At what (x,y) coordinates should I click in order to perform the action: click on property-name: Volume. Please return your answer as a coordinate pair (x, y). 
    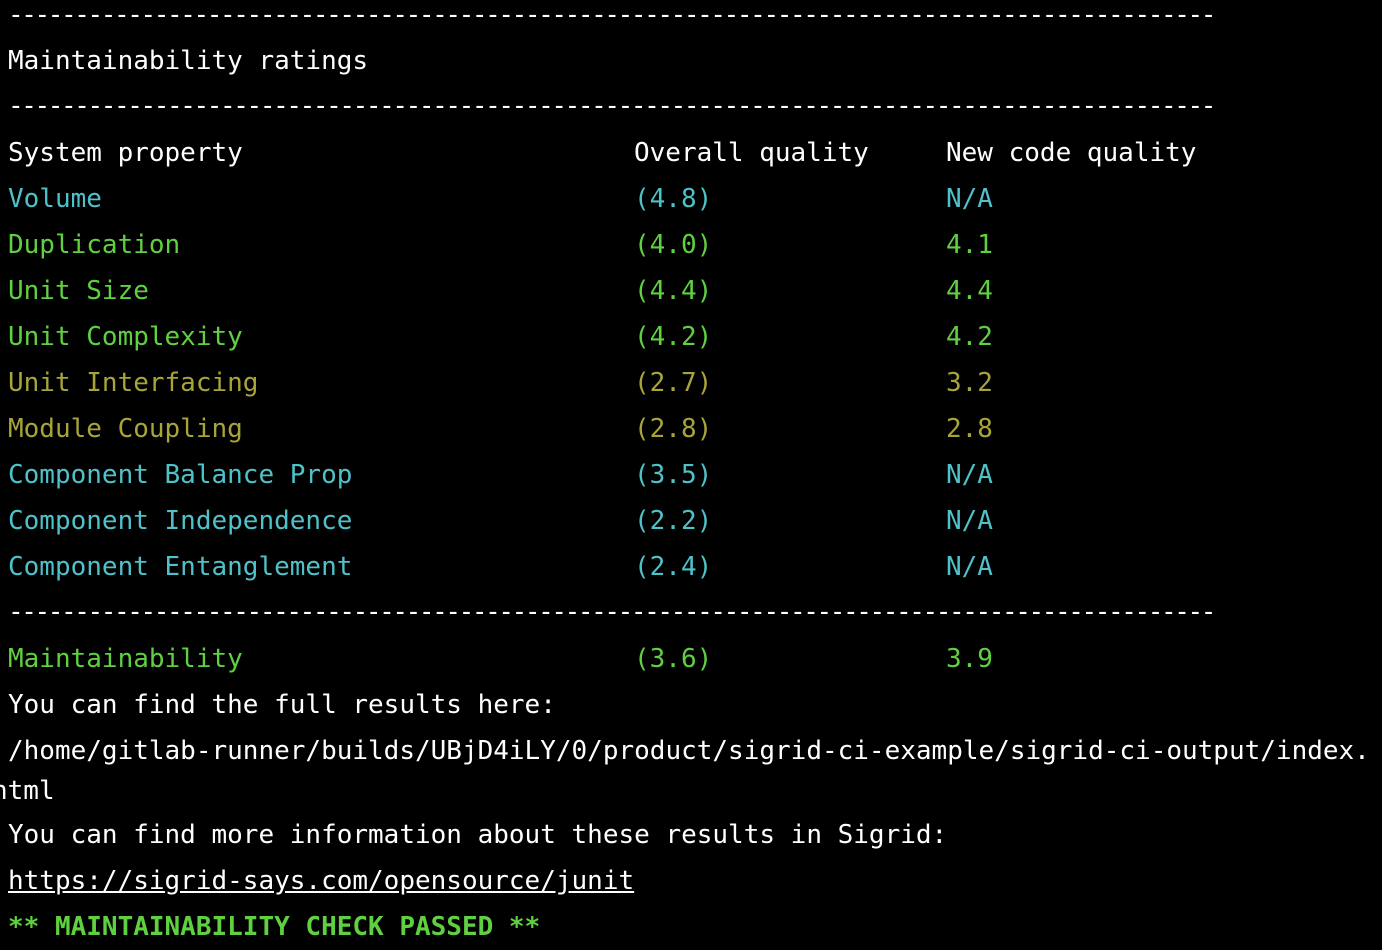
    Looking at the image, I should click on (55, 199).